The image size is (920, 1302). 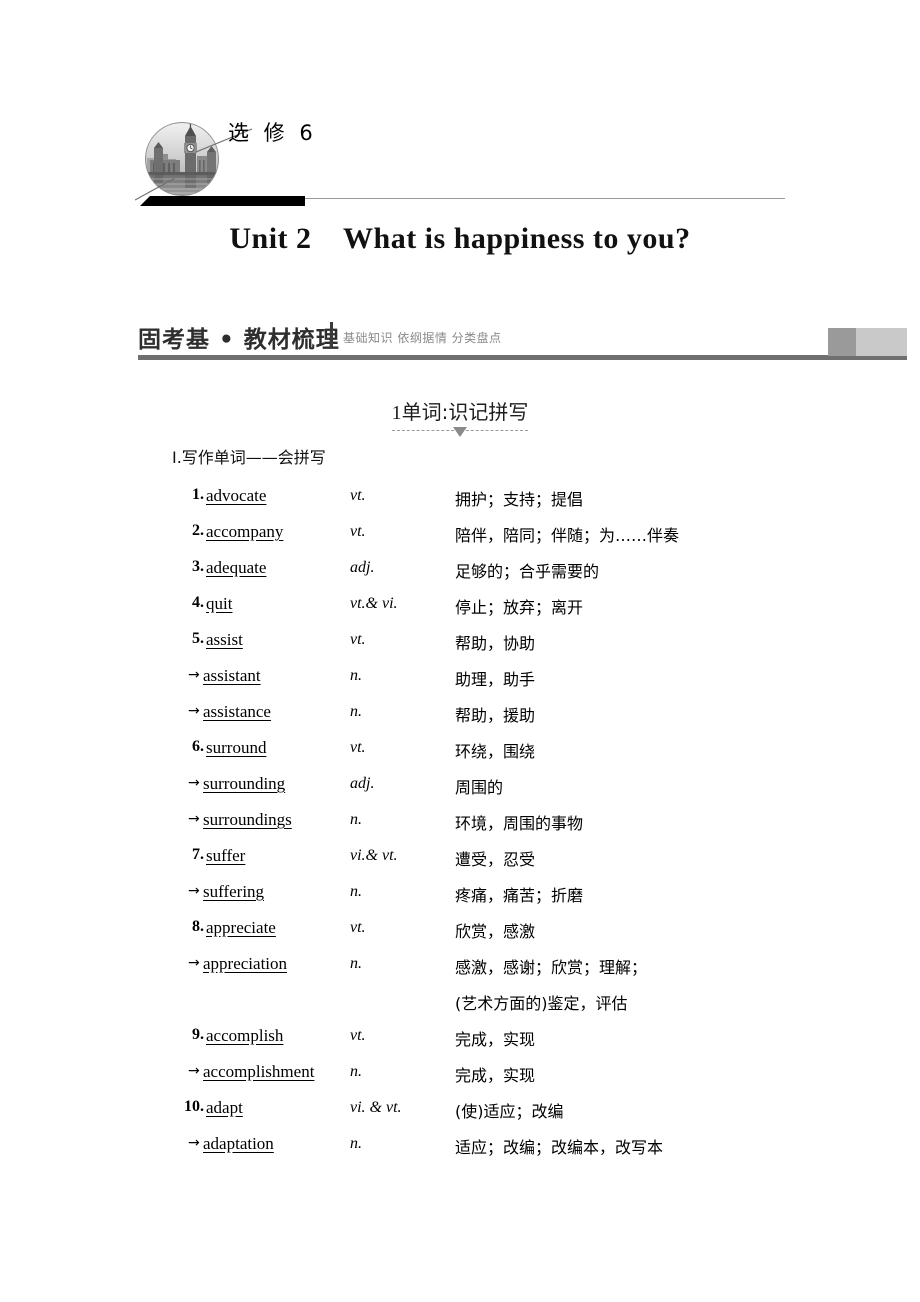 I want to click on word-entry-row: 1advocate vt. 拥护；支持；提倡, so click(x=460, y=504).